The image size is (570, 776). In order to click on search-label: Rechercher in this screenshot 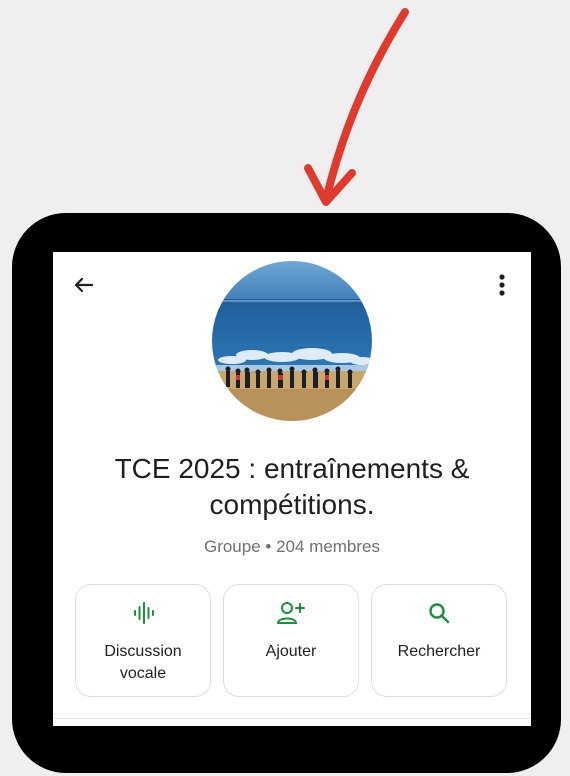, I will do `click(439, 651)`.